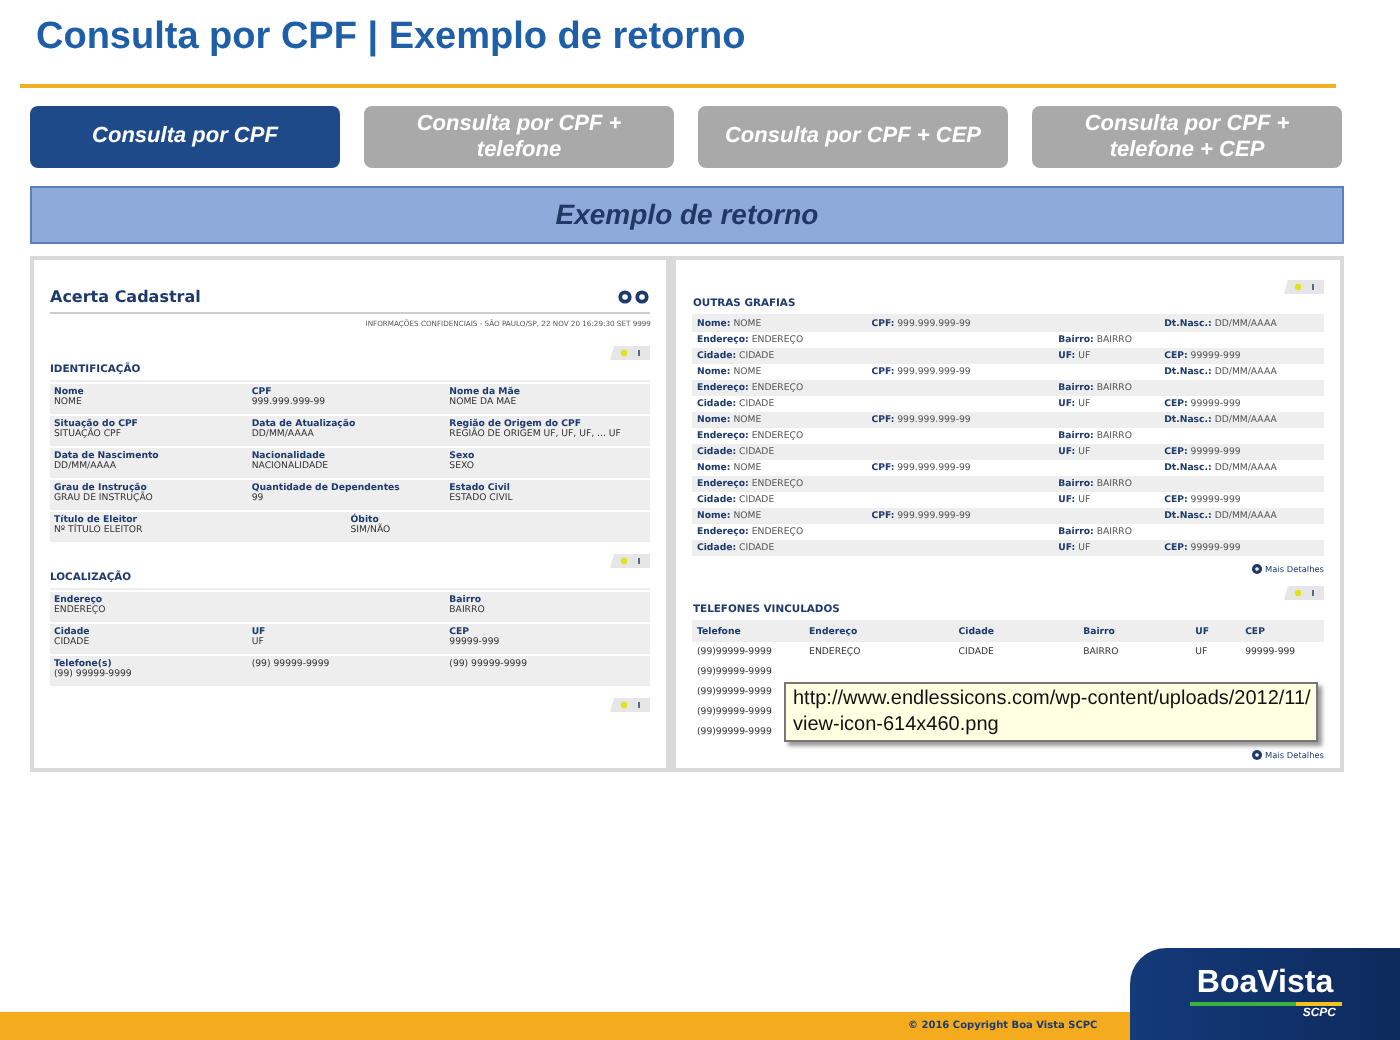  I want to click on banner: Exemplo de retorno, so click(687, 215).